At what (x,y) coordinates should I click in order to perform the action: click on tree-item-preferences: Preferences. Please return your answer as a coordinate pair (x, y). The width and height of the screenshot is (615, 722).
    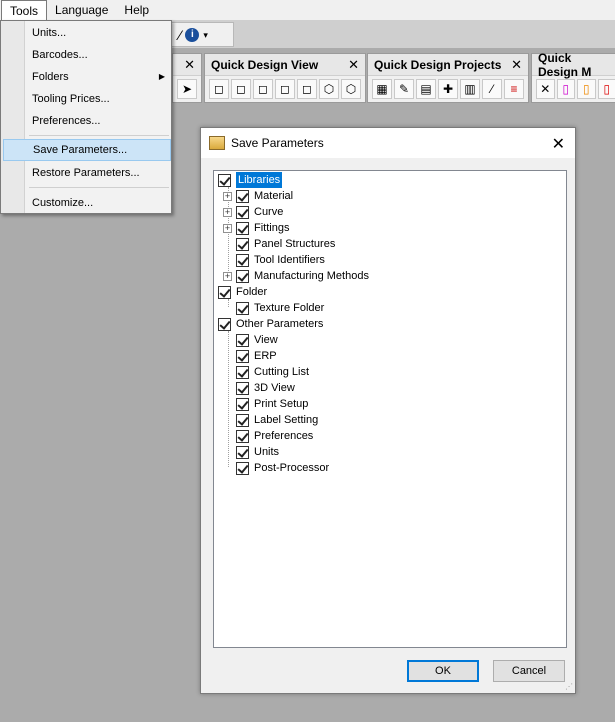
    Looking at the image, I should click on (268, 436).